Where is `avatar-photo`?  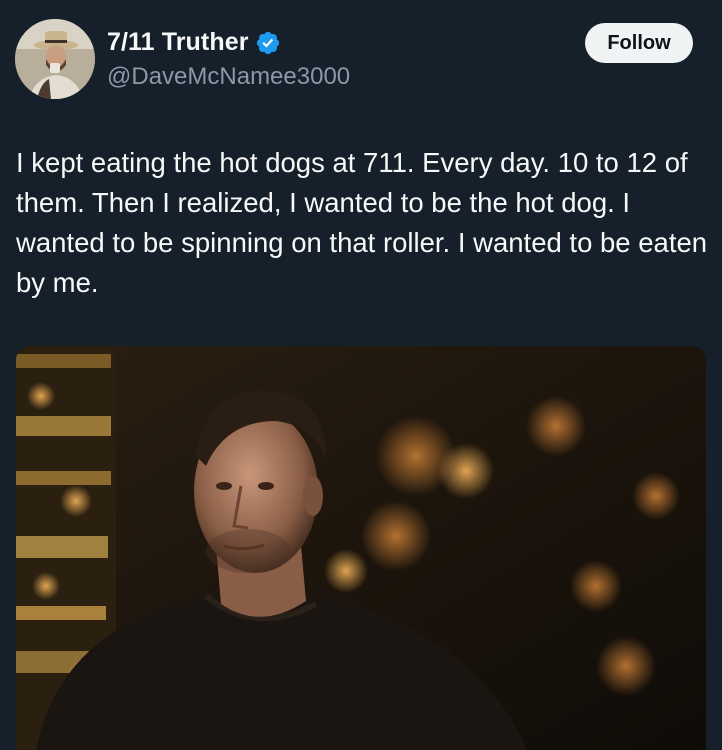
avatar-photo is located at coordinates (55, 59).